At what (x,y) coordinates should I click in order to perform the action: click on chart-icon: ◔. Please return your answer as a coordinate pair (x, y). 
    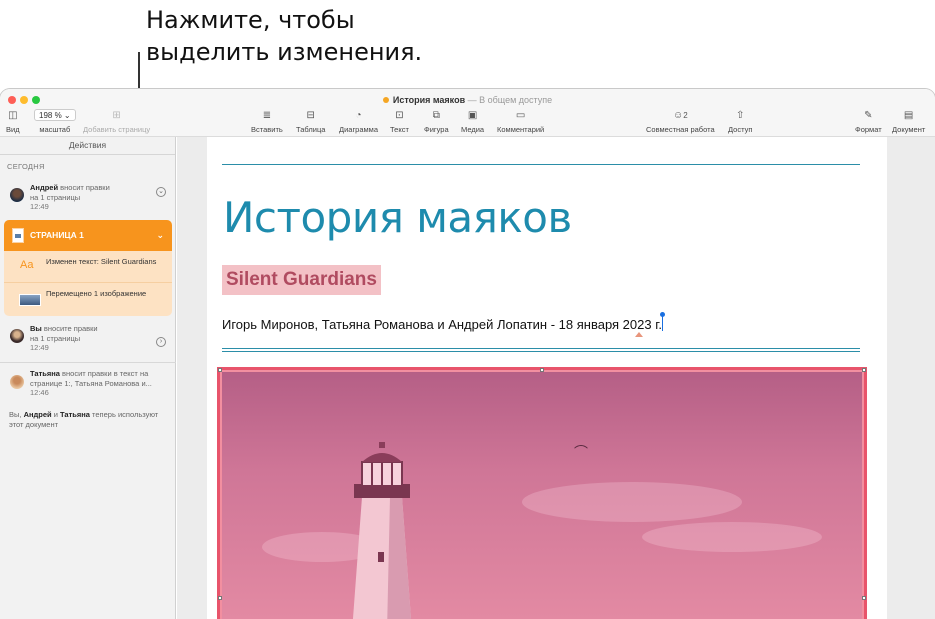
    Looking at the image, I should click on (358, 115).